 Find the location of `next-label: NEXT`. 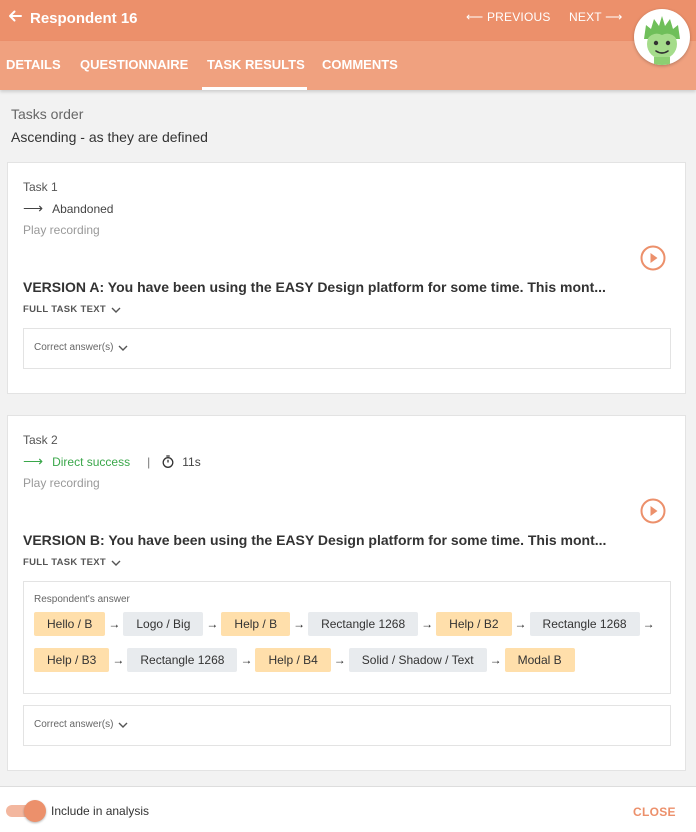

next-label: NEXT is located at coordinates (585, 17).